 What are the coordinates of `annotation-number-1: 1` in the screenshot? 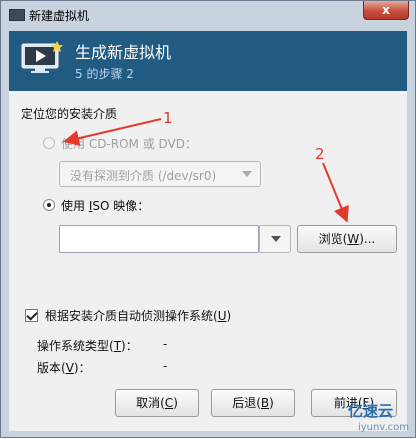 It's located at (168, 118).